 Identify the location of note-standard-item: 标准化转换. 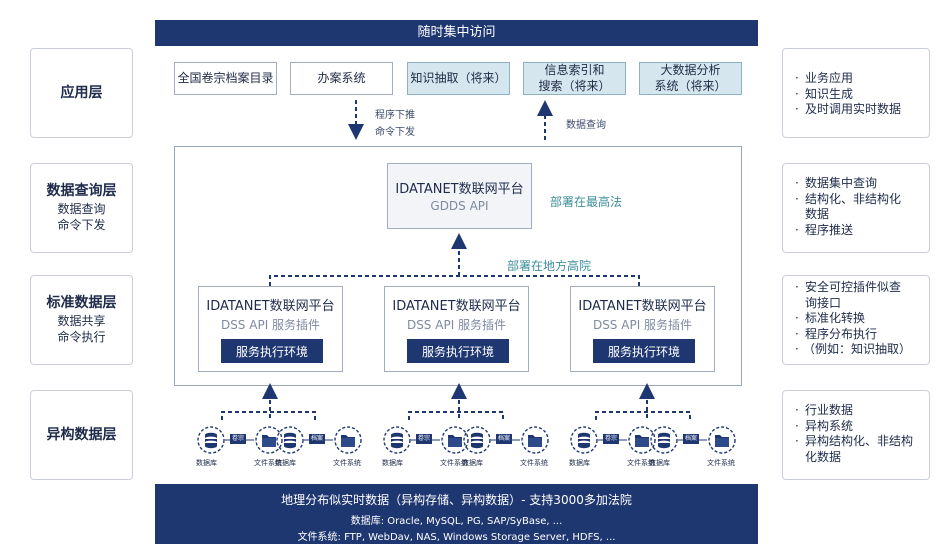
(857, 319).